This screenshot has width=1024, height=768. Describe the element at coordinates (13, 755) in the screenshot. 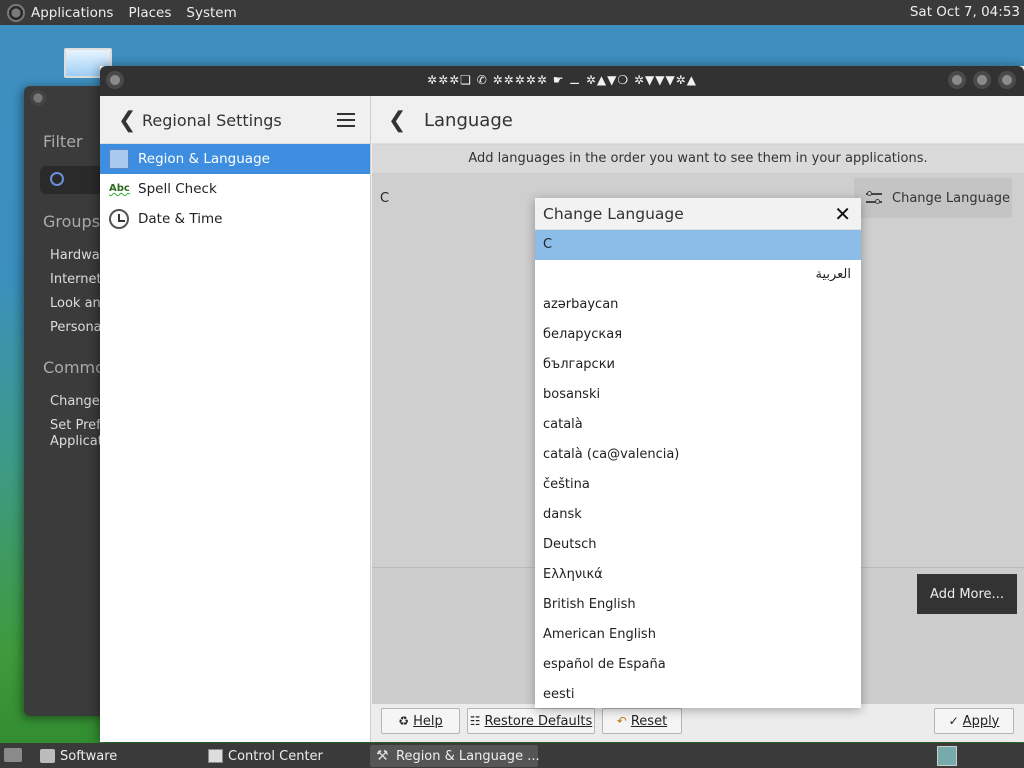

I see `show-desktop-icon` at that location.